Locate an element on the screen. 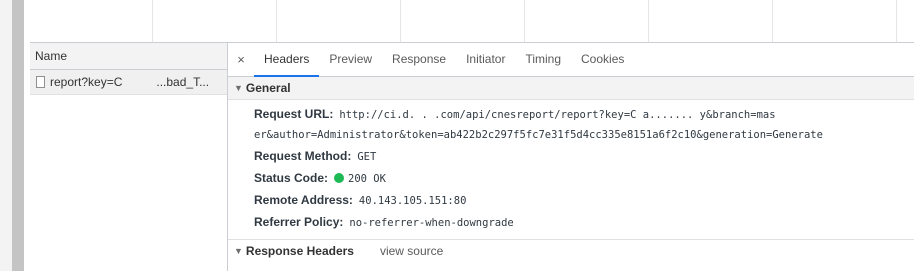 Image resolution: width=914 pixels, height=271 pixels. tab-initiator: Initiator is located at coordinates (485, 59).